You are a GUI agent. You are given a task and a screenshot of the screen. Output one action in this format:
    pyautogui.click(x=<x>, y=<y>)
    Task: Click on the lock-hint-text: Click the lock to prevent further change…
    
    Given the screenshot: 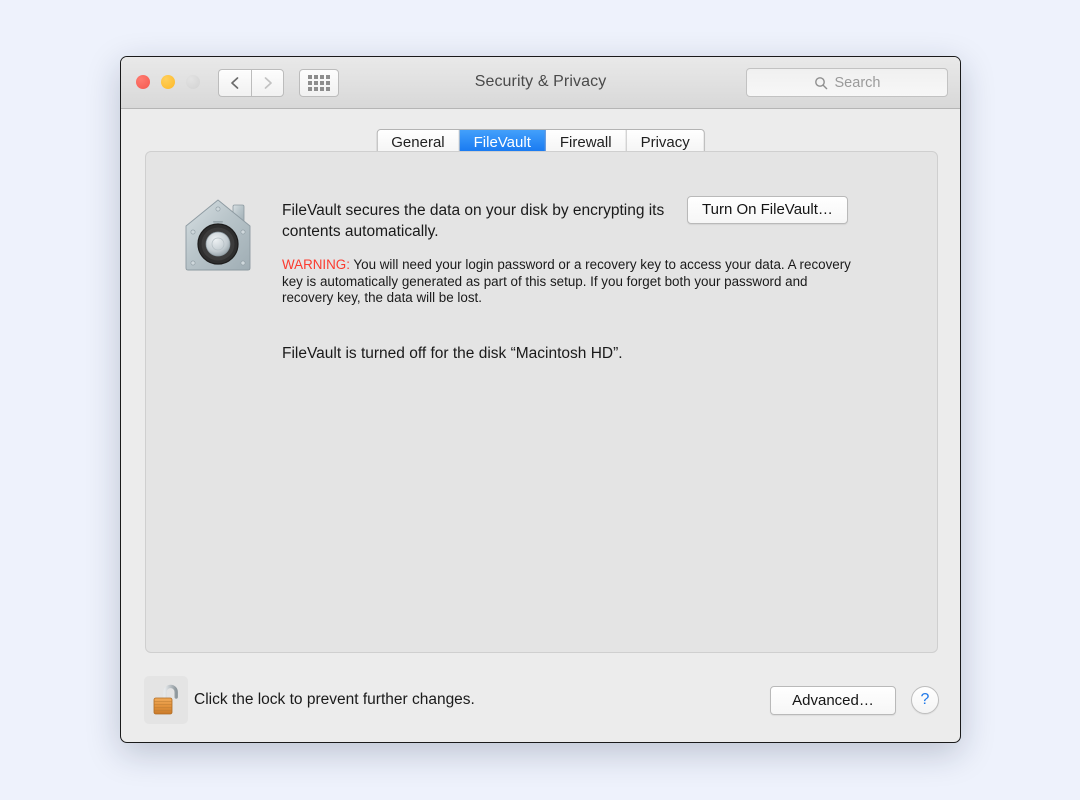 What is the action you would take?
    pyautogui.click(x=334, y=699)
    